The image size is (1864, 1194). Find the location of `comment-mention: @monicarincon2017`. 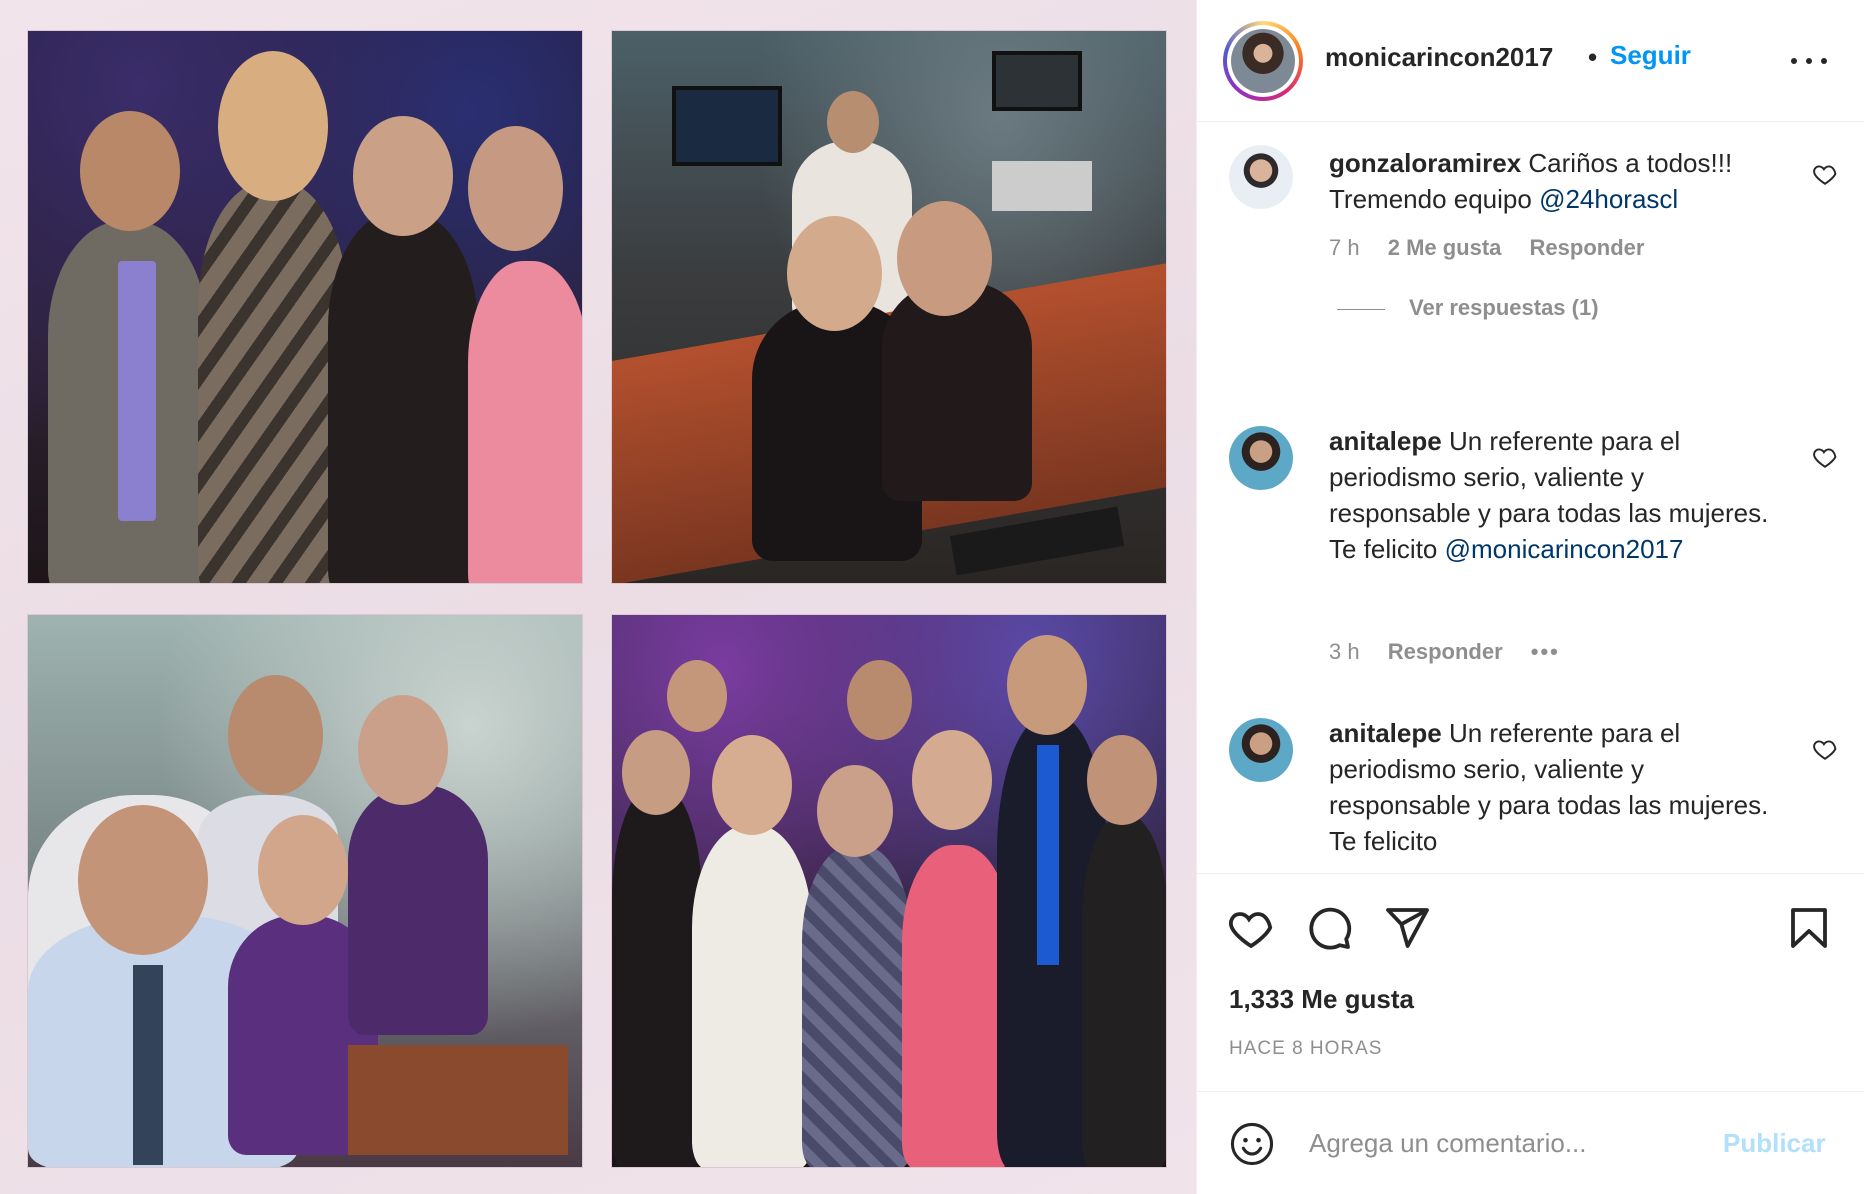

comment-mention: @monicarincon2017 is located at coordinates (1564, 549).